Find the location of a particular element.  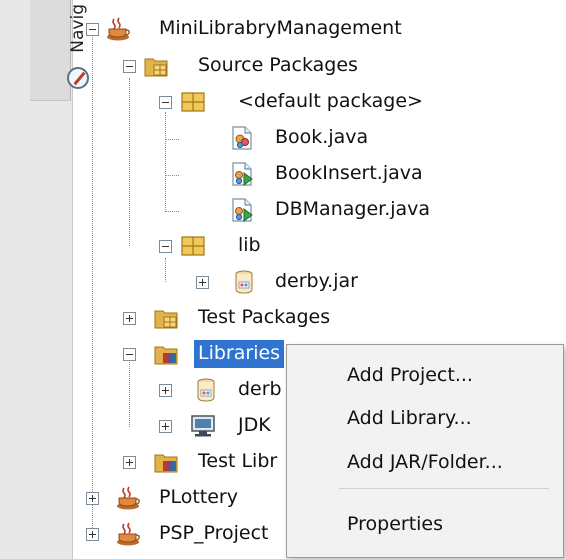

test-libraries-label: Test Libr is located at coordinates (238, 461).